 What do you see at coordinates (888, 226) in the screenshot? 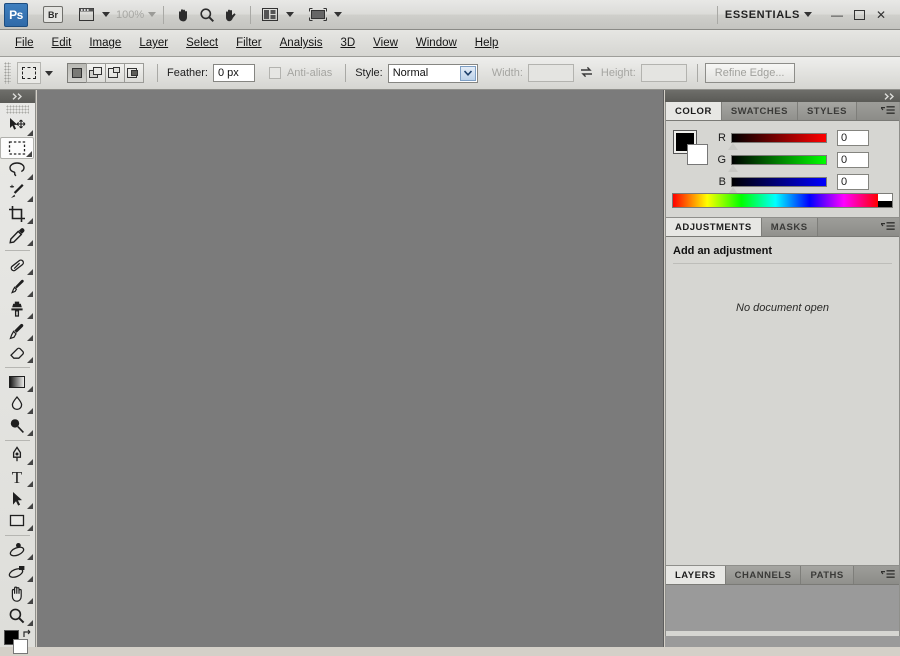
I see `adjustments-panel-menu-icon` at bounding box center [888, 226].